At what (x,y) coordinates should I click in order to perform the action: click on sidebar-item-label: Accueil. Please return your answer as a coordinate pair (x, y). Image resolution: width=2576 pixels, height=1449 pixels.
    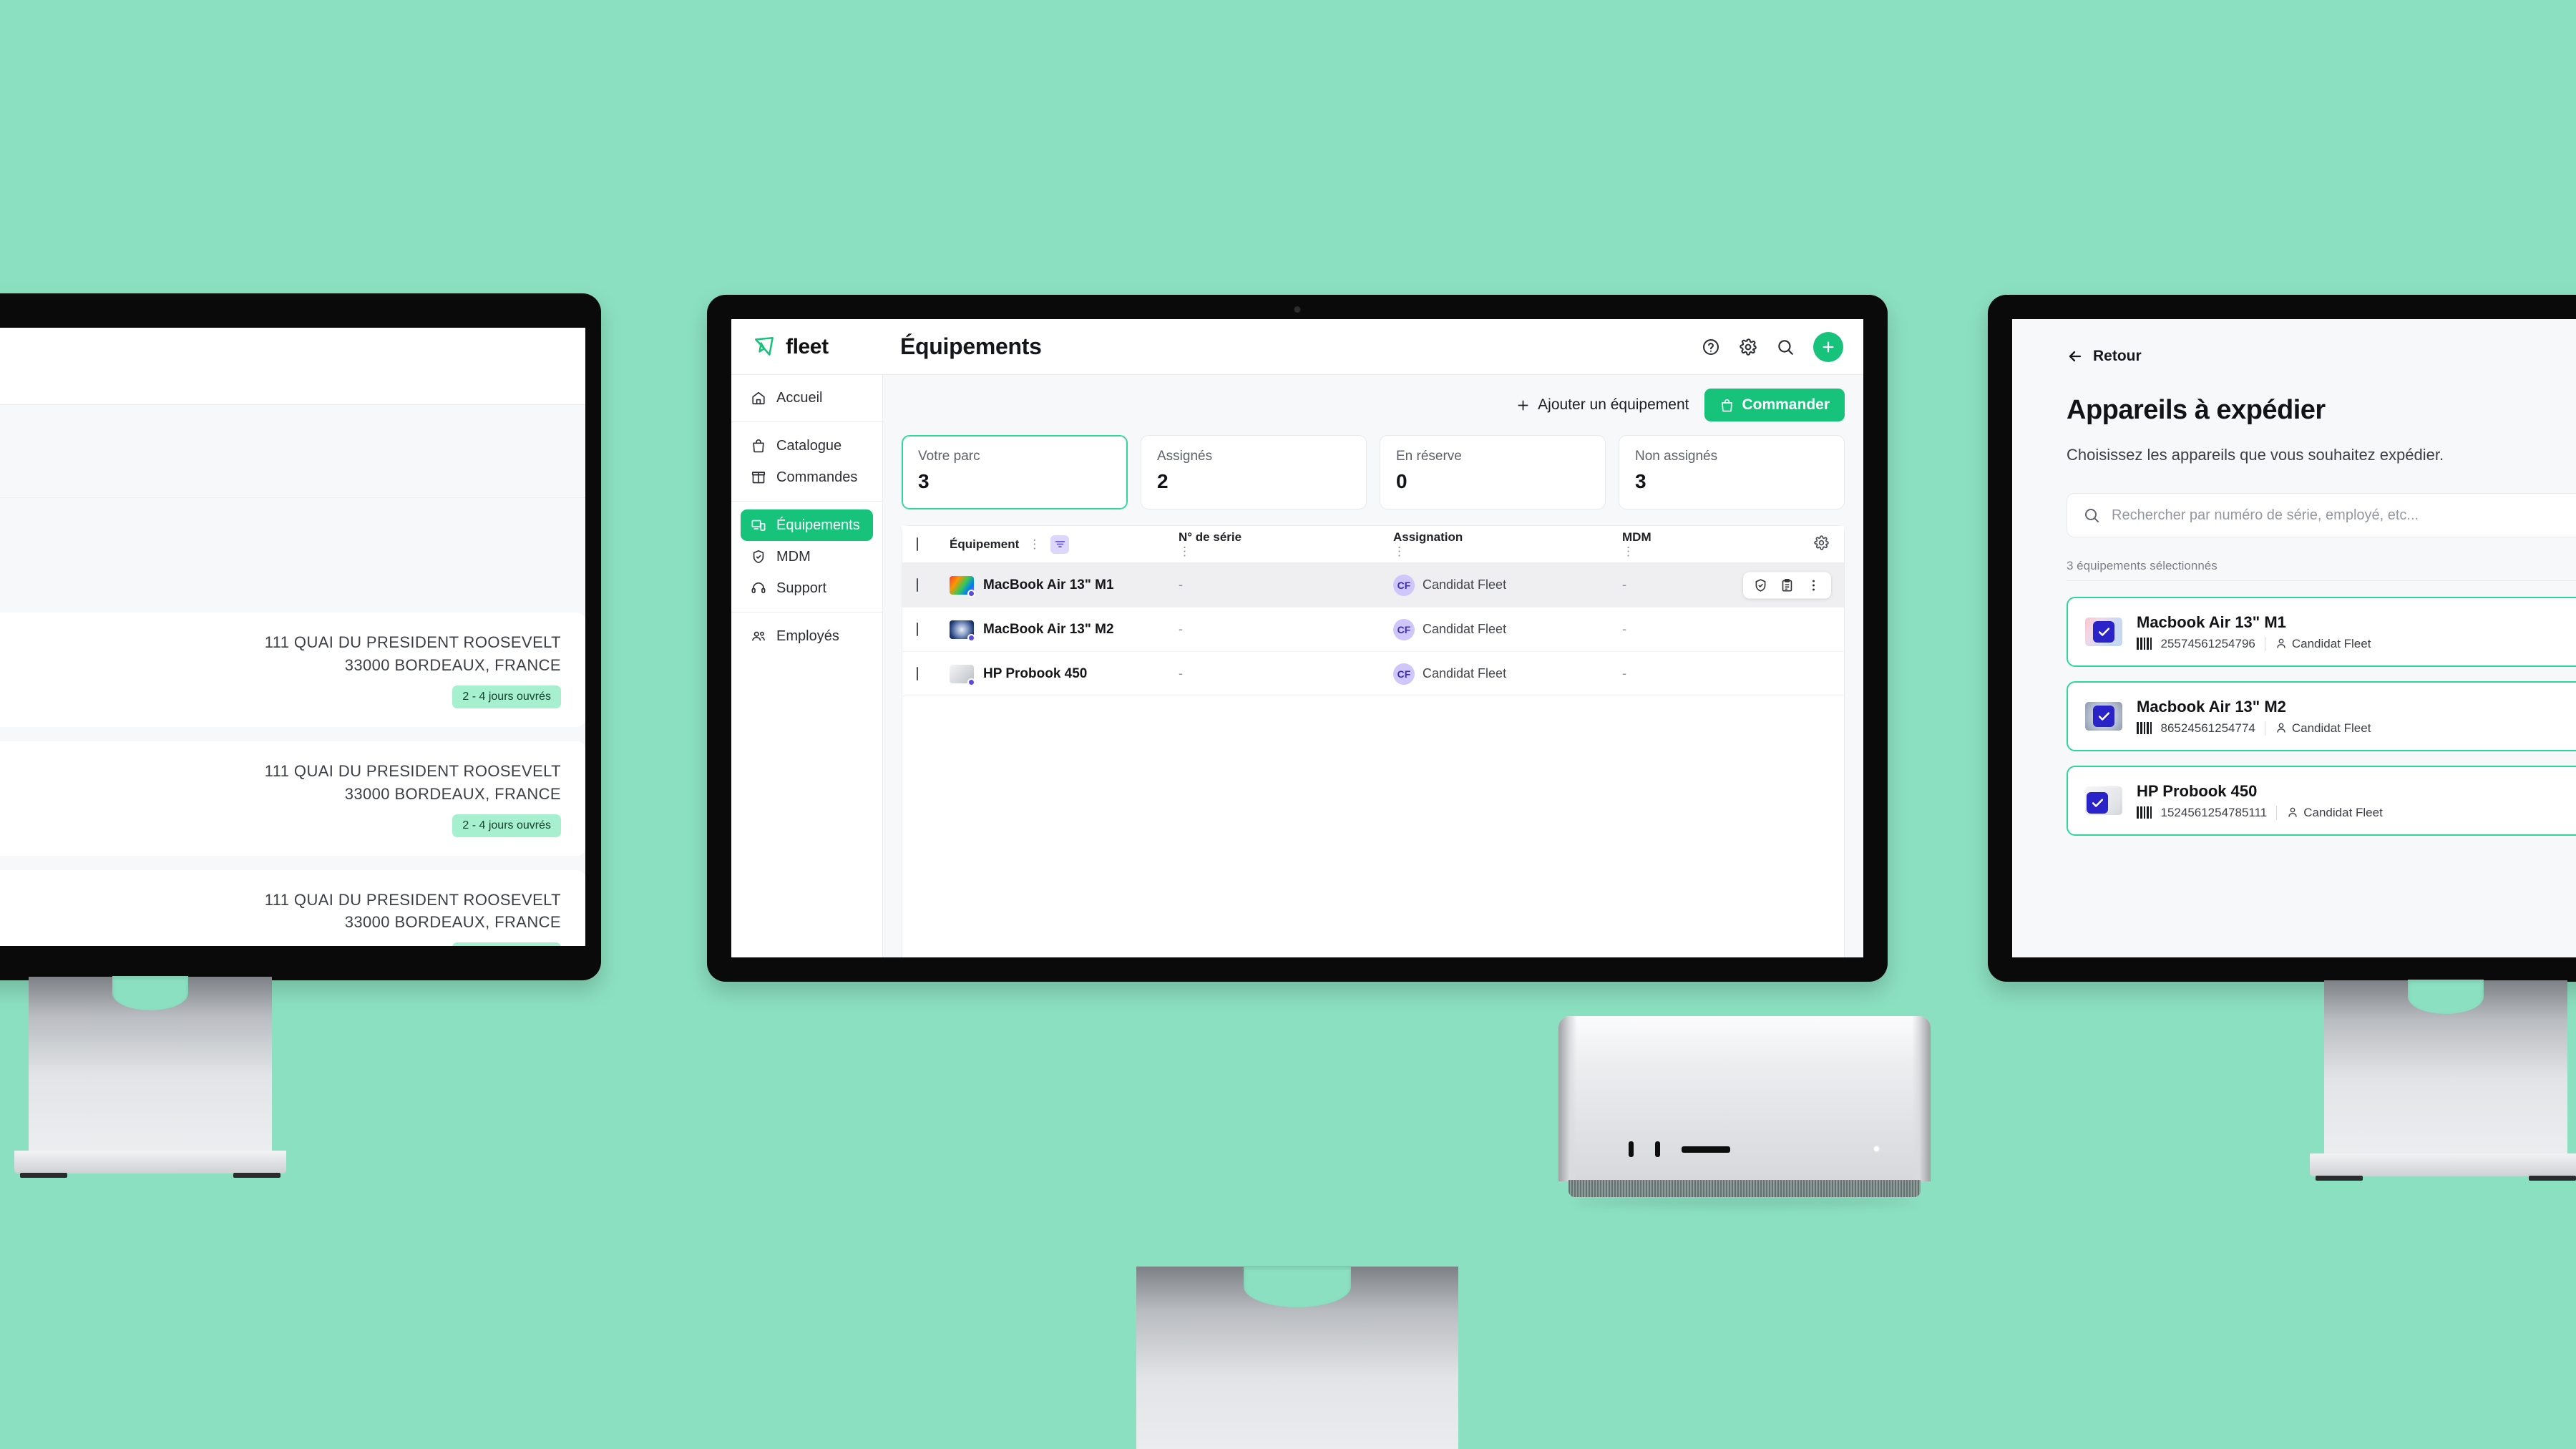
    Looking at the image, I should click on (799, 397).